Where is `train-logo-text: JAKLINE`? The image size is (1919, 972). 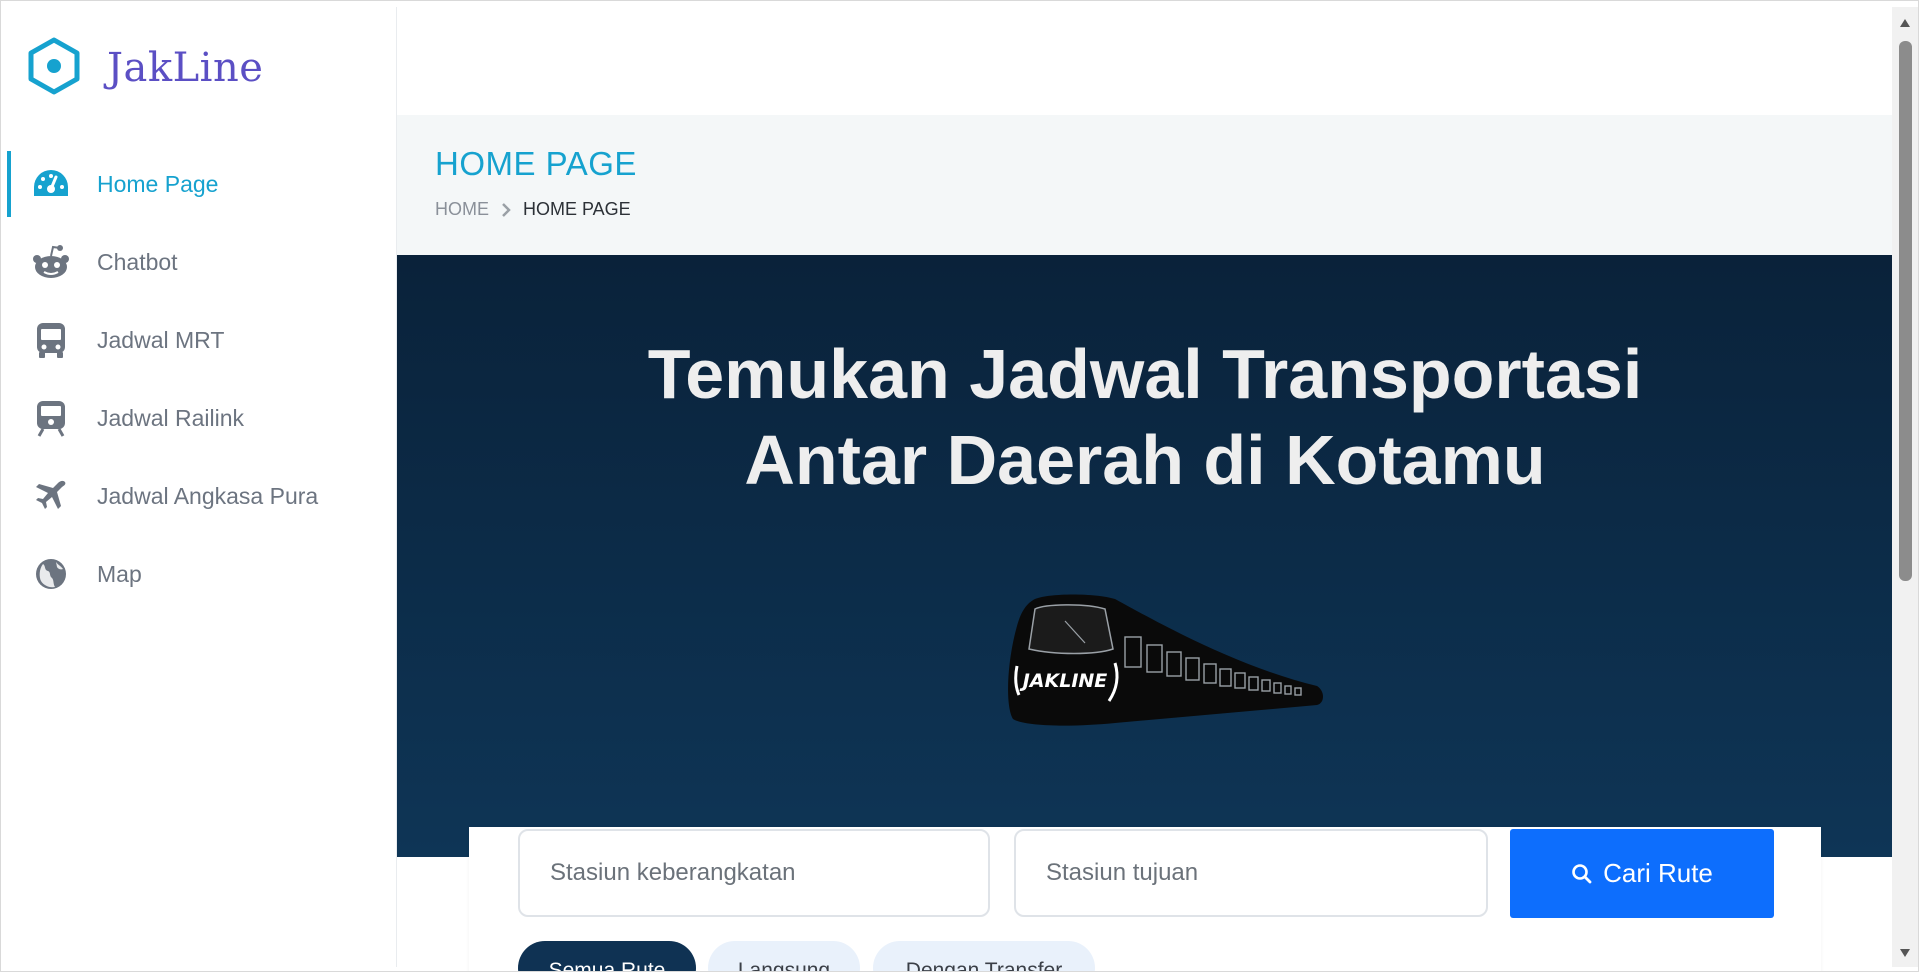 train-logo-text: JAKLINE is located at coordinates (1063, 681).